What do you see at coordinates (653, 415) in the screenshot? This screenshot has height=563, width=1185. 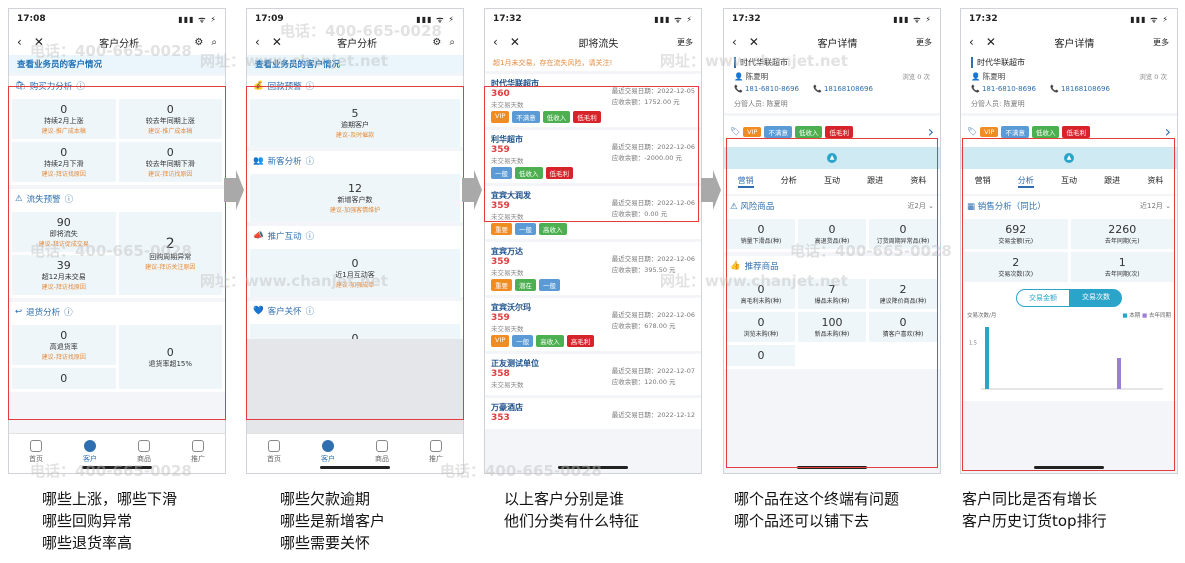 I see `trade-info: 最近交易日期：2022-12-12` at bounding box center [653, 415].